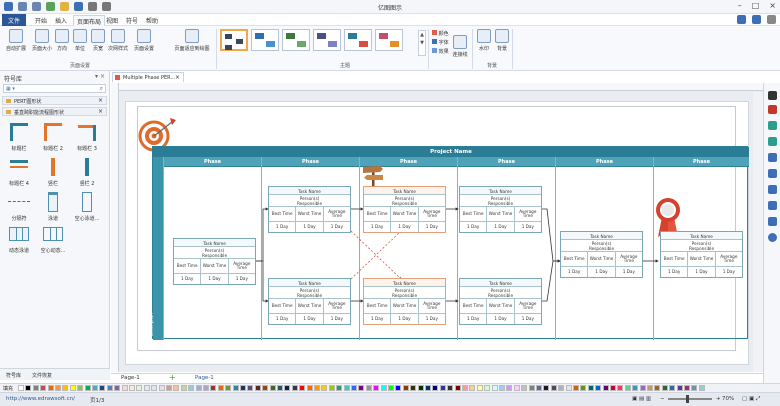  I want to click on auto-extend-button: 自动扩展, so click(16, 40).